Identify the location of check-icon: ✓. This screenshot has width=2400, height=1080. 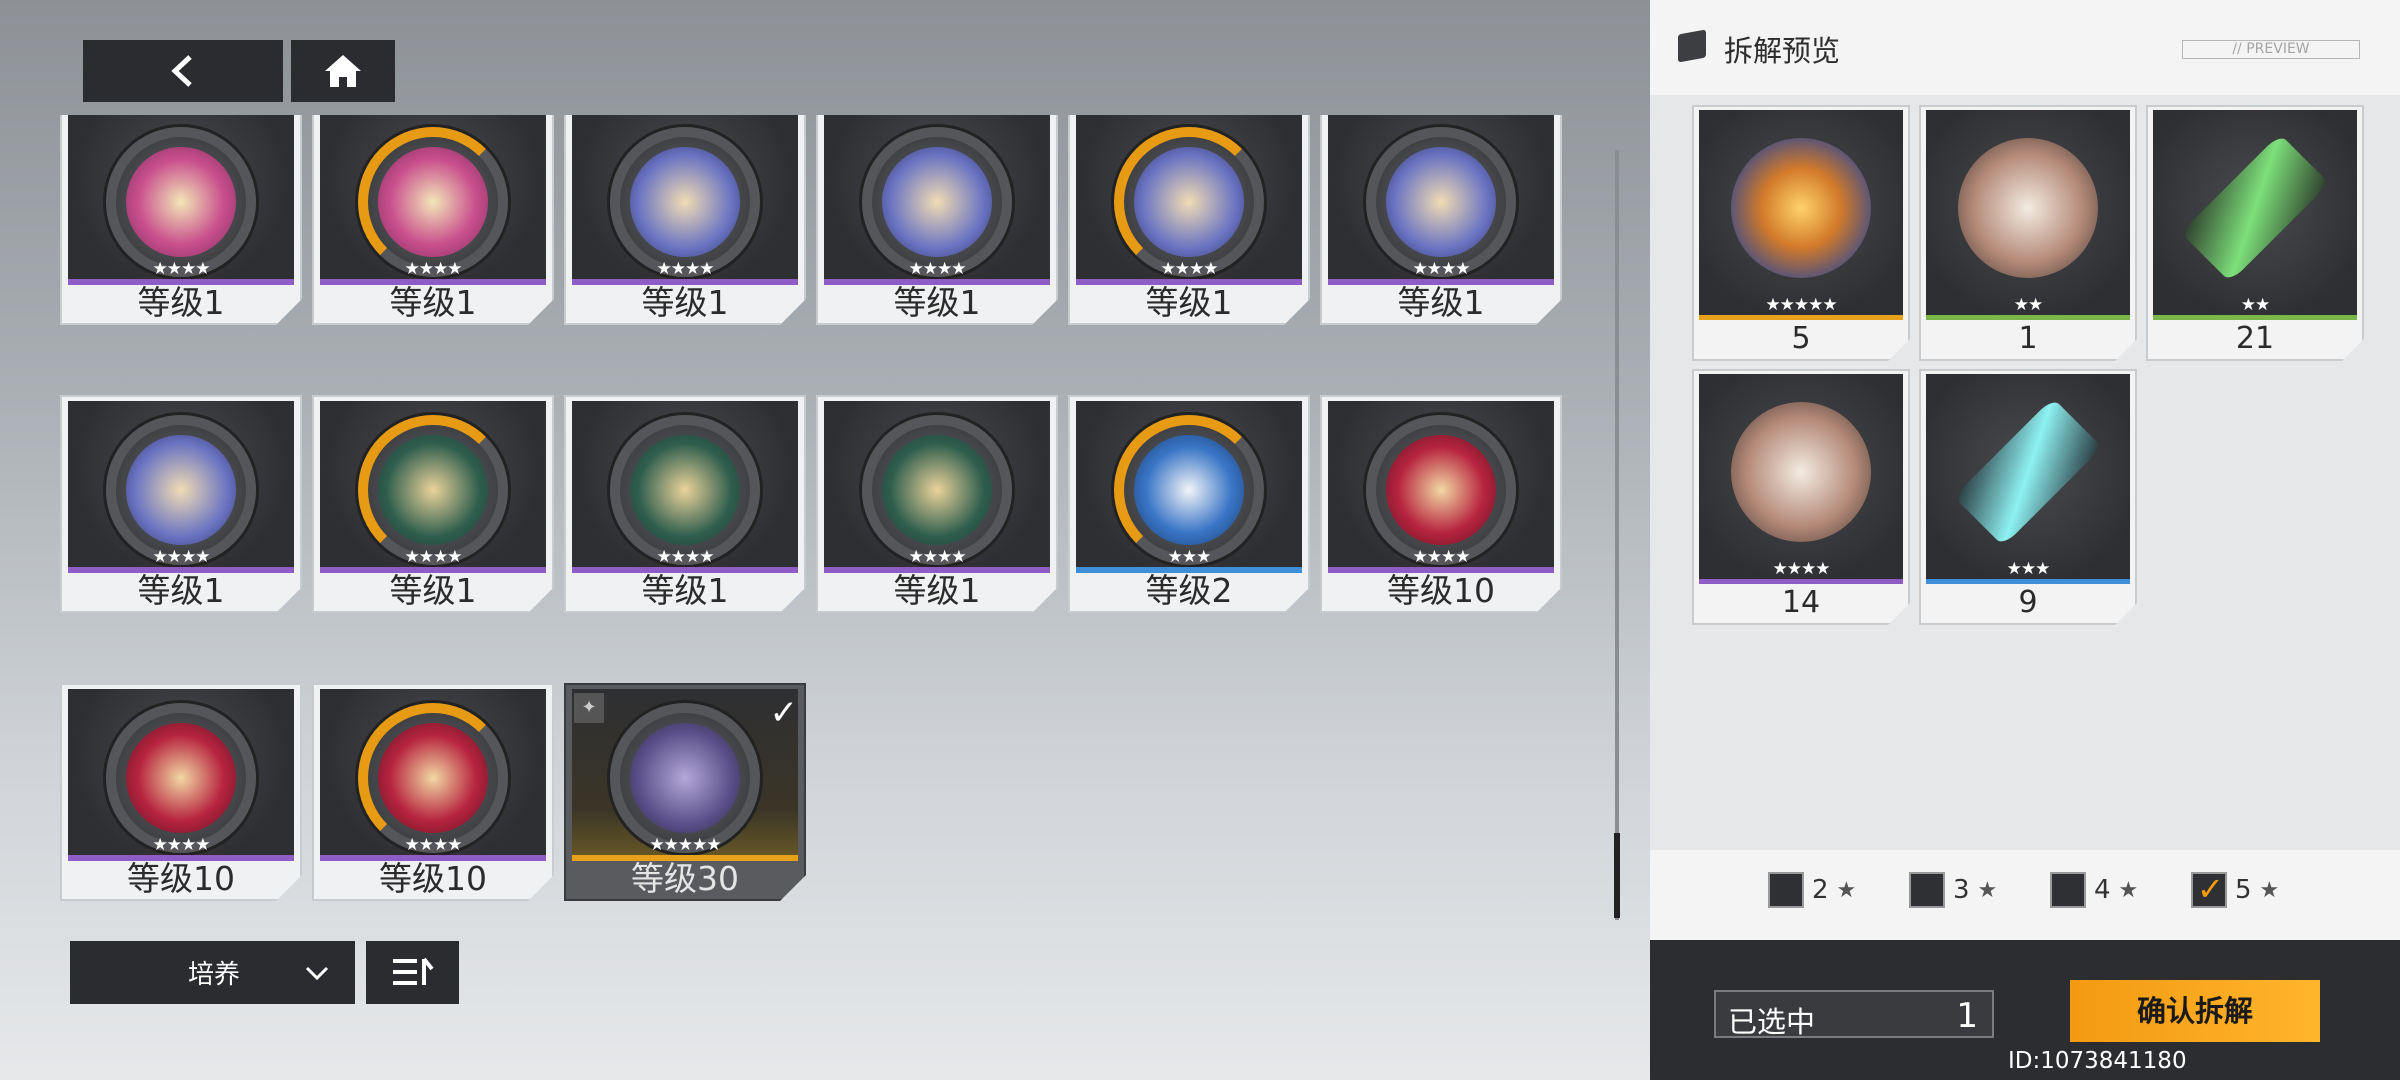
(783, 713).